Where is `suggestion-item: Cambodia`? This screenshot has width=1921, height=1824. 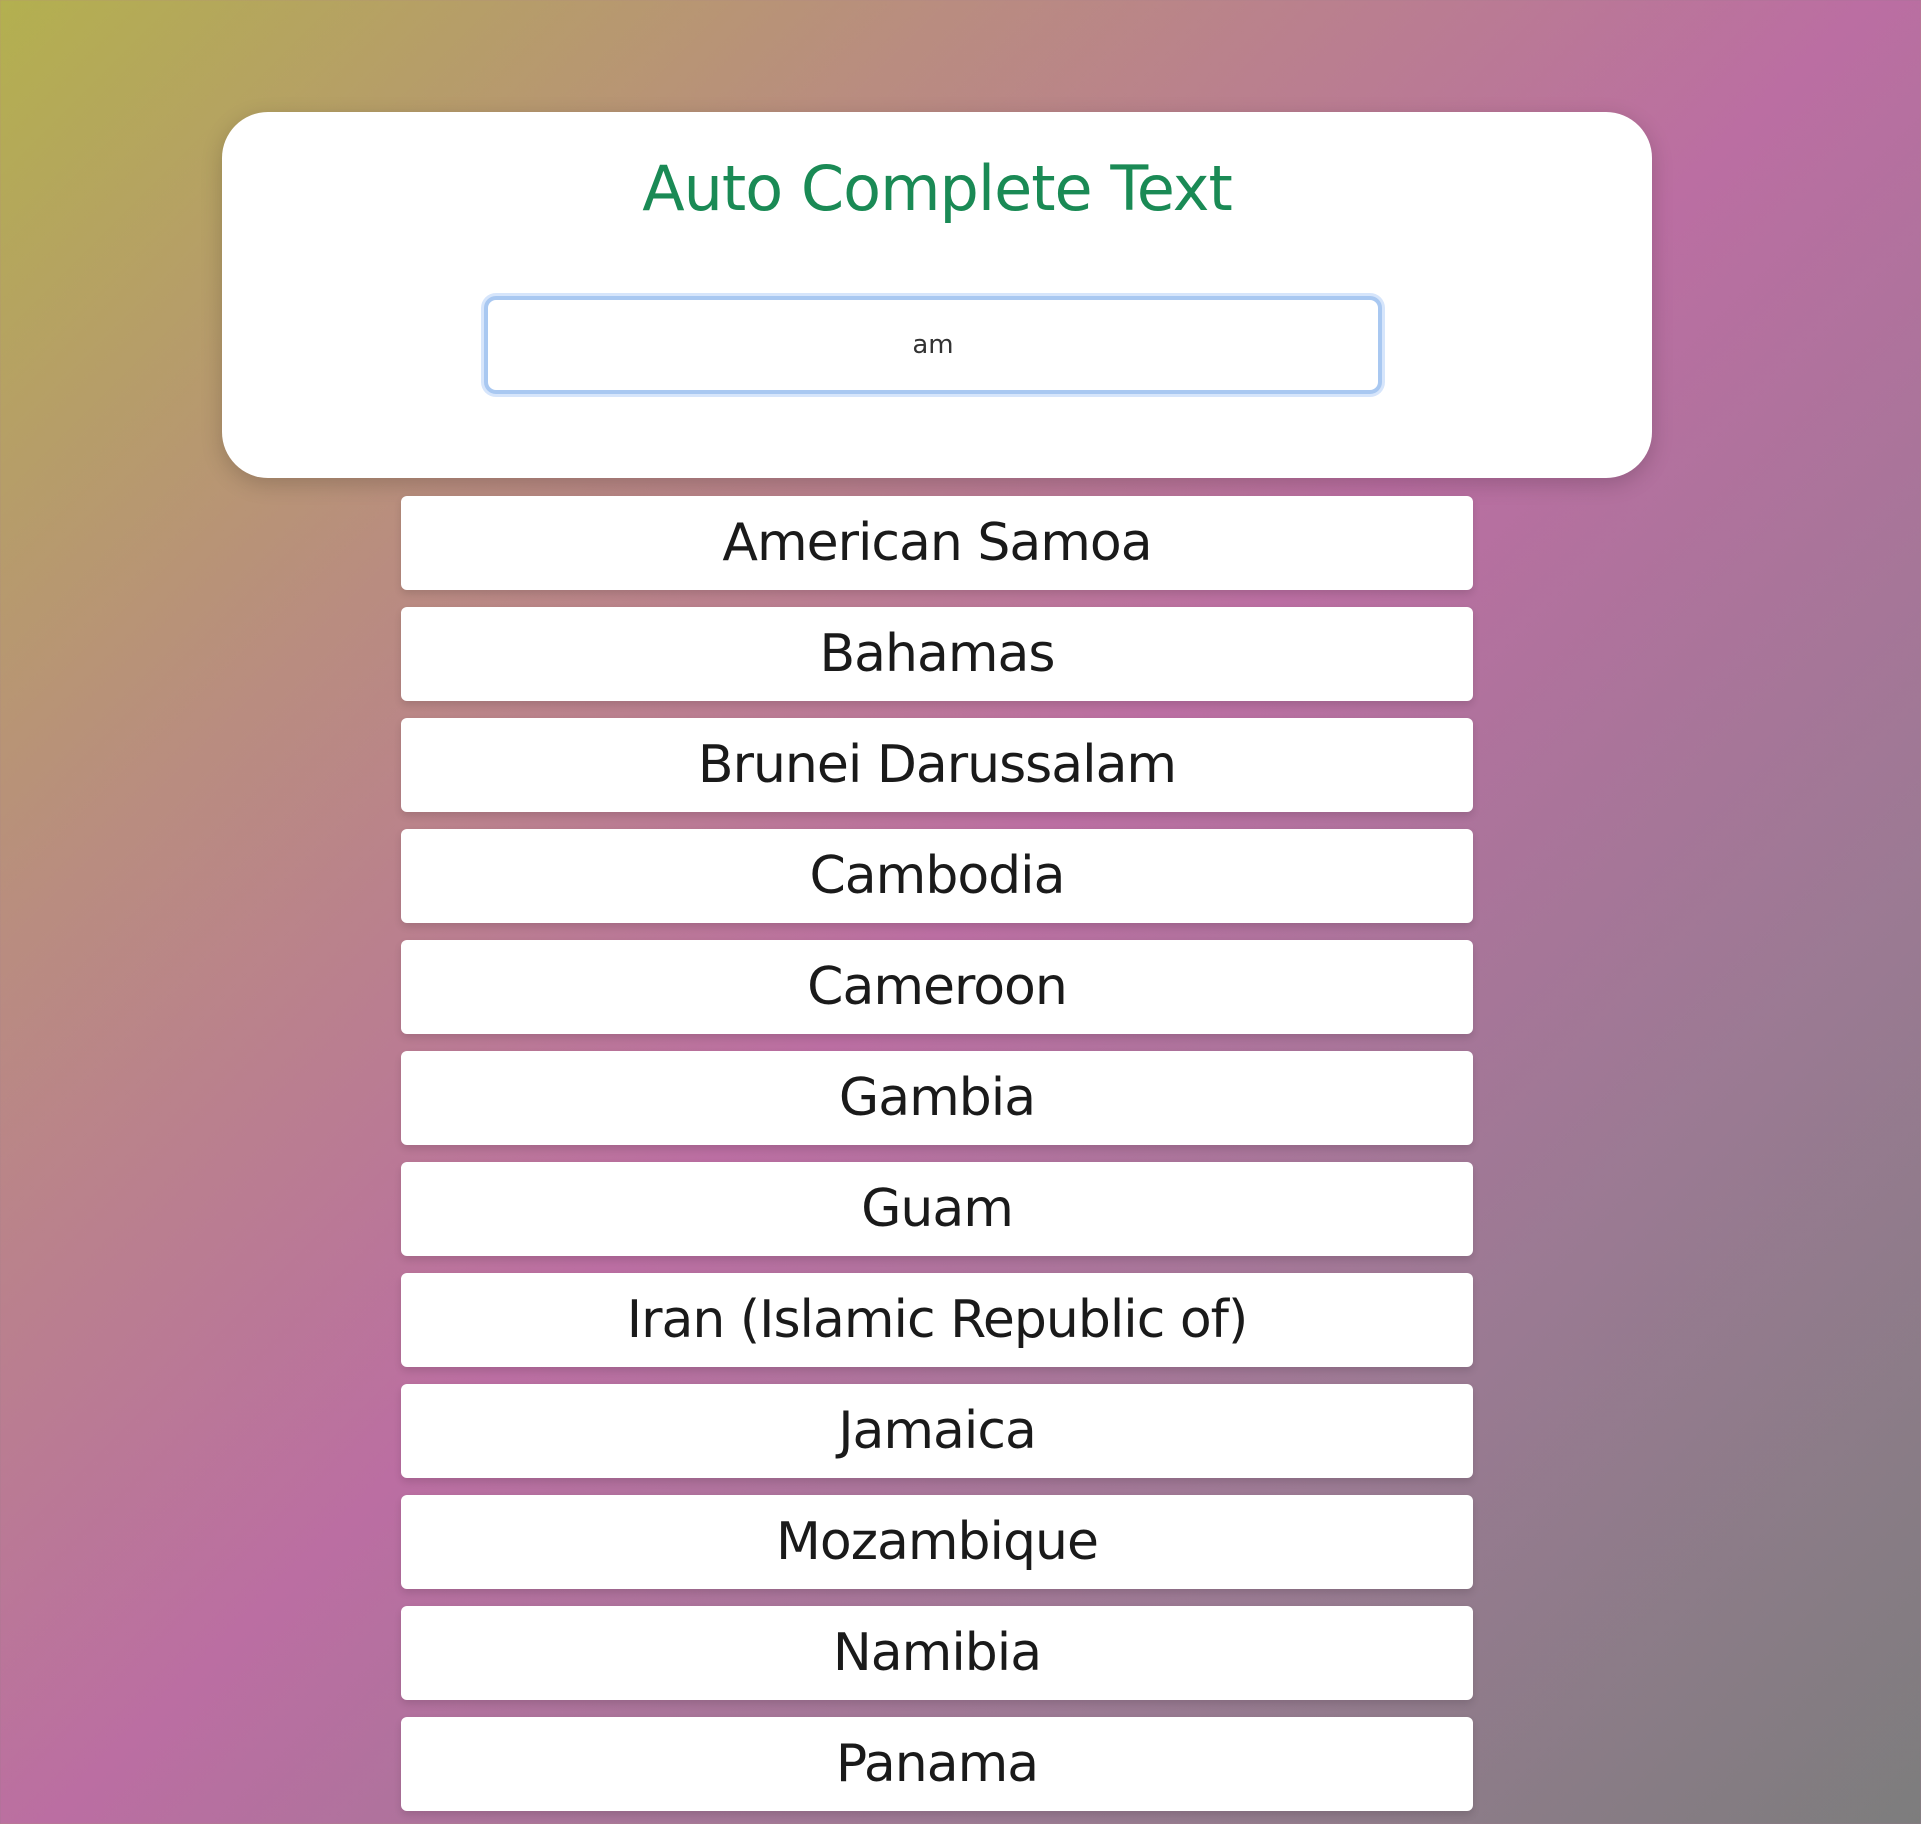 suggestion-item: Cambodia is located at coordinates (937, 876).